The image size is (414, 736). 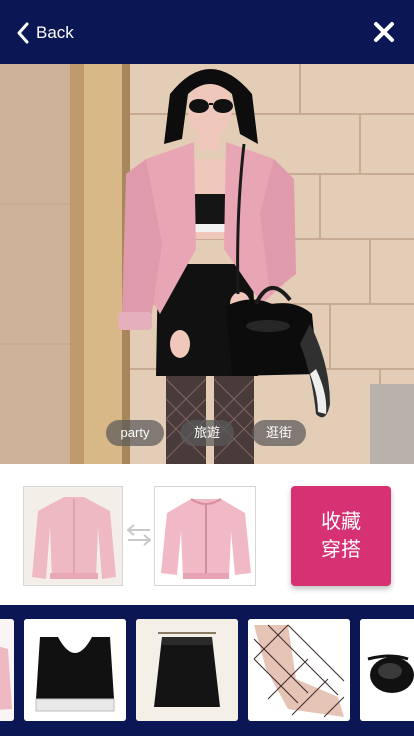 What do you see at coordinates (341, 522) in the screenshot?
I see `save-outfit-label-line1: 收藏` at bounding box center [341, 522].